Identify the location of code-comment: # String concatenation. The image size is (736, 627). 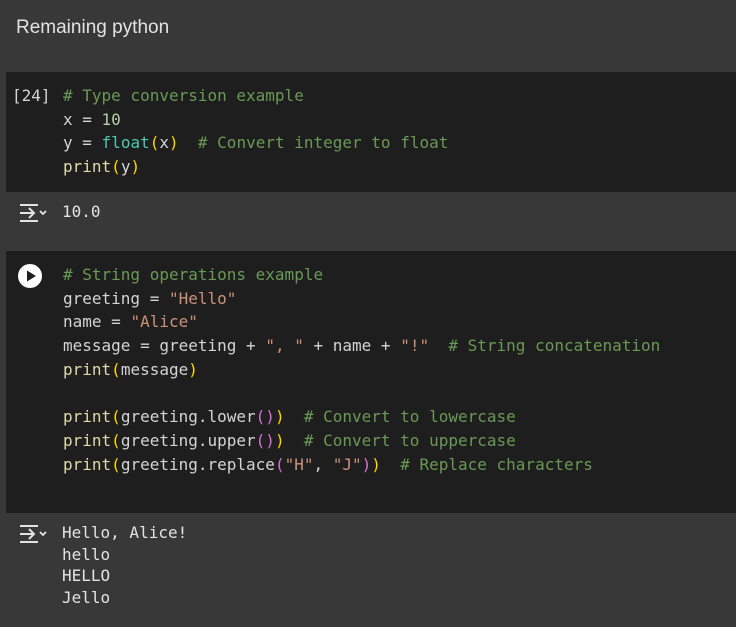
(554, 346).